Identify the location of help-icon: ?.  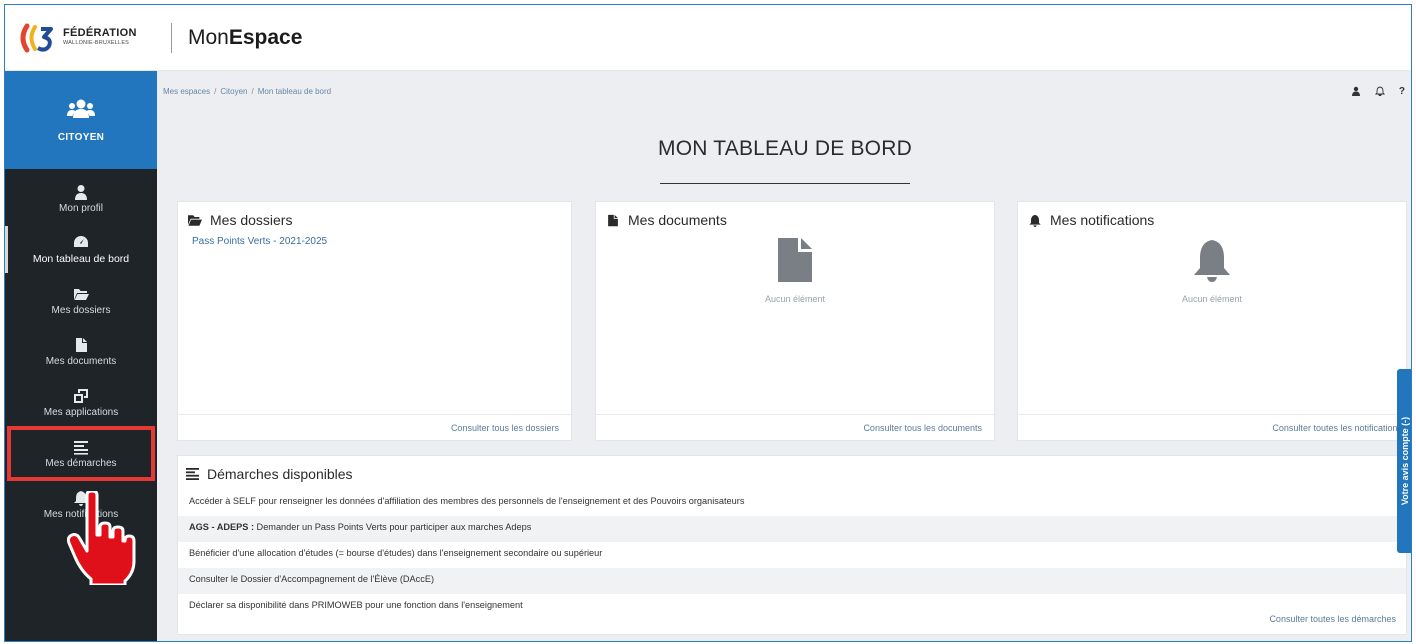
(1402, 91).